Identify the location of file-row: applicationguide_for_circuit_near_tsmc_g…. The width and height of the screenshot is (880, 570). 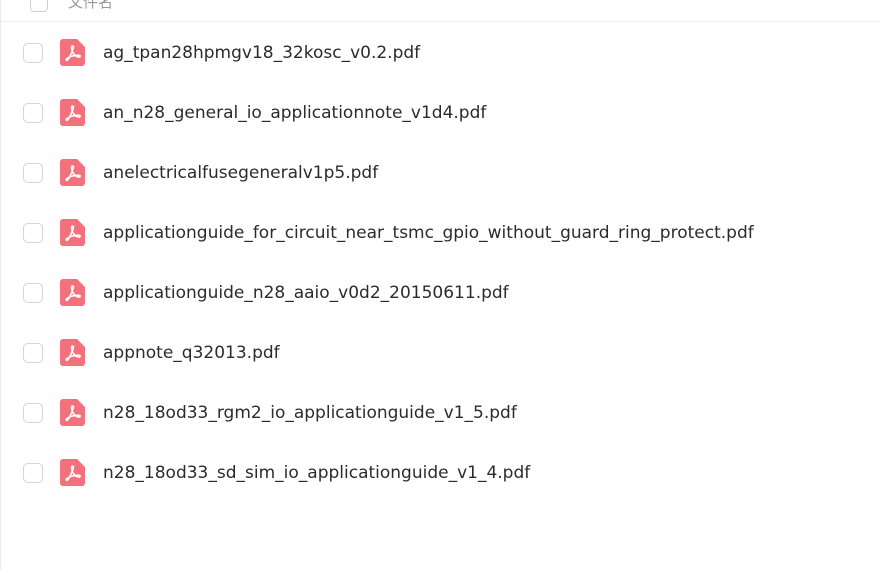
(440, 232).